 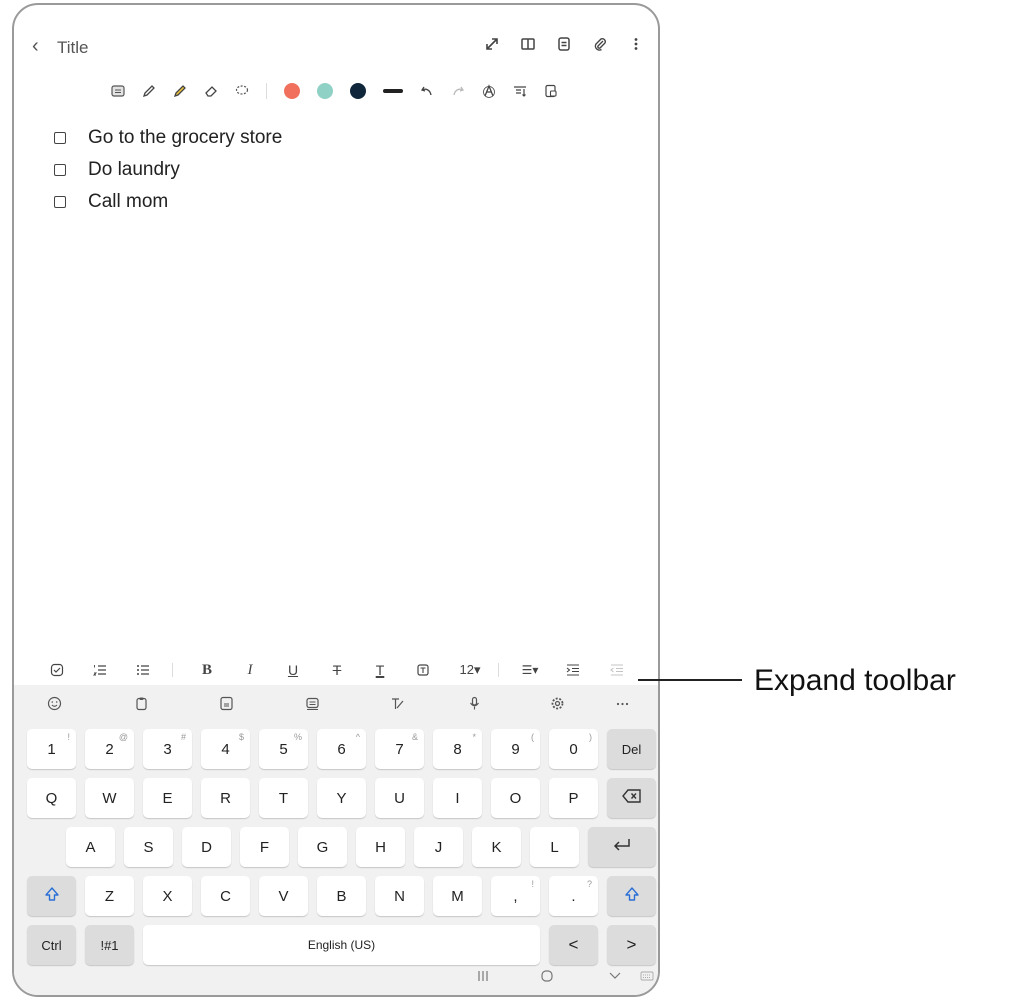 I want to click on key-w: W, so click(x=109, y=798).